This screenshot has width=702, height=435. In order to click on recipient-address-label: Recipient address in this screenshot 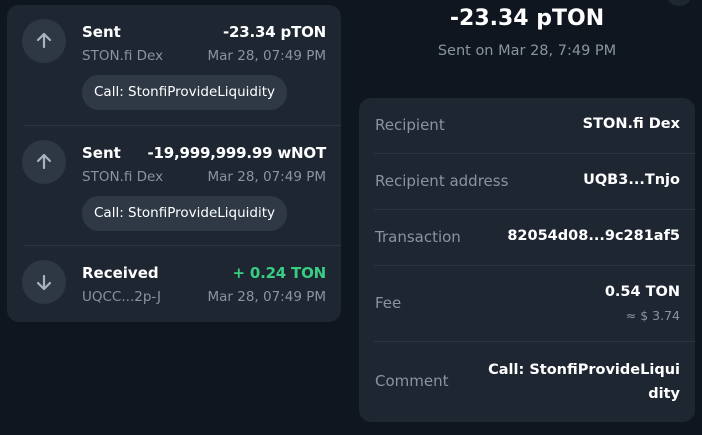, I will do `click(442, 181)`.